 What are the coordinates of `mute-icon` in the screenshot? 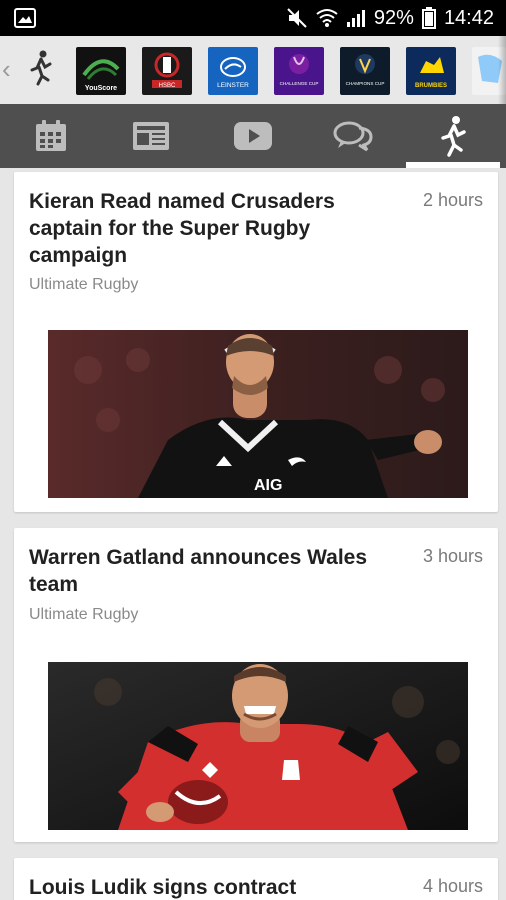 It's located at (297, 18).